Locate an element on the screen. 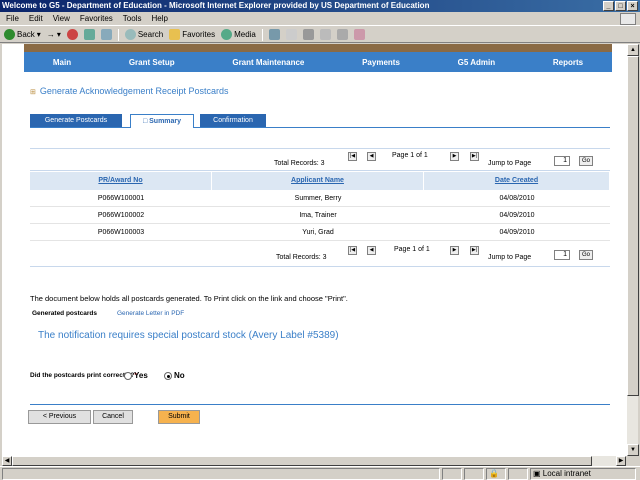 This screenshot has height=480, width=640. close-icon: × is located at coordinates (632, 6).